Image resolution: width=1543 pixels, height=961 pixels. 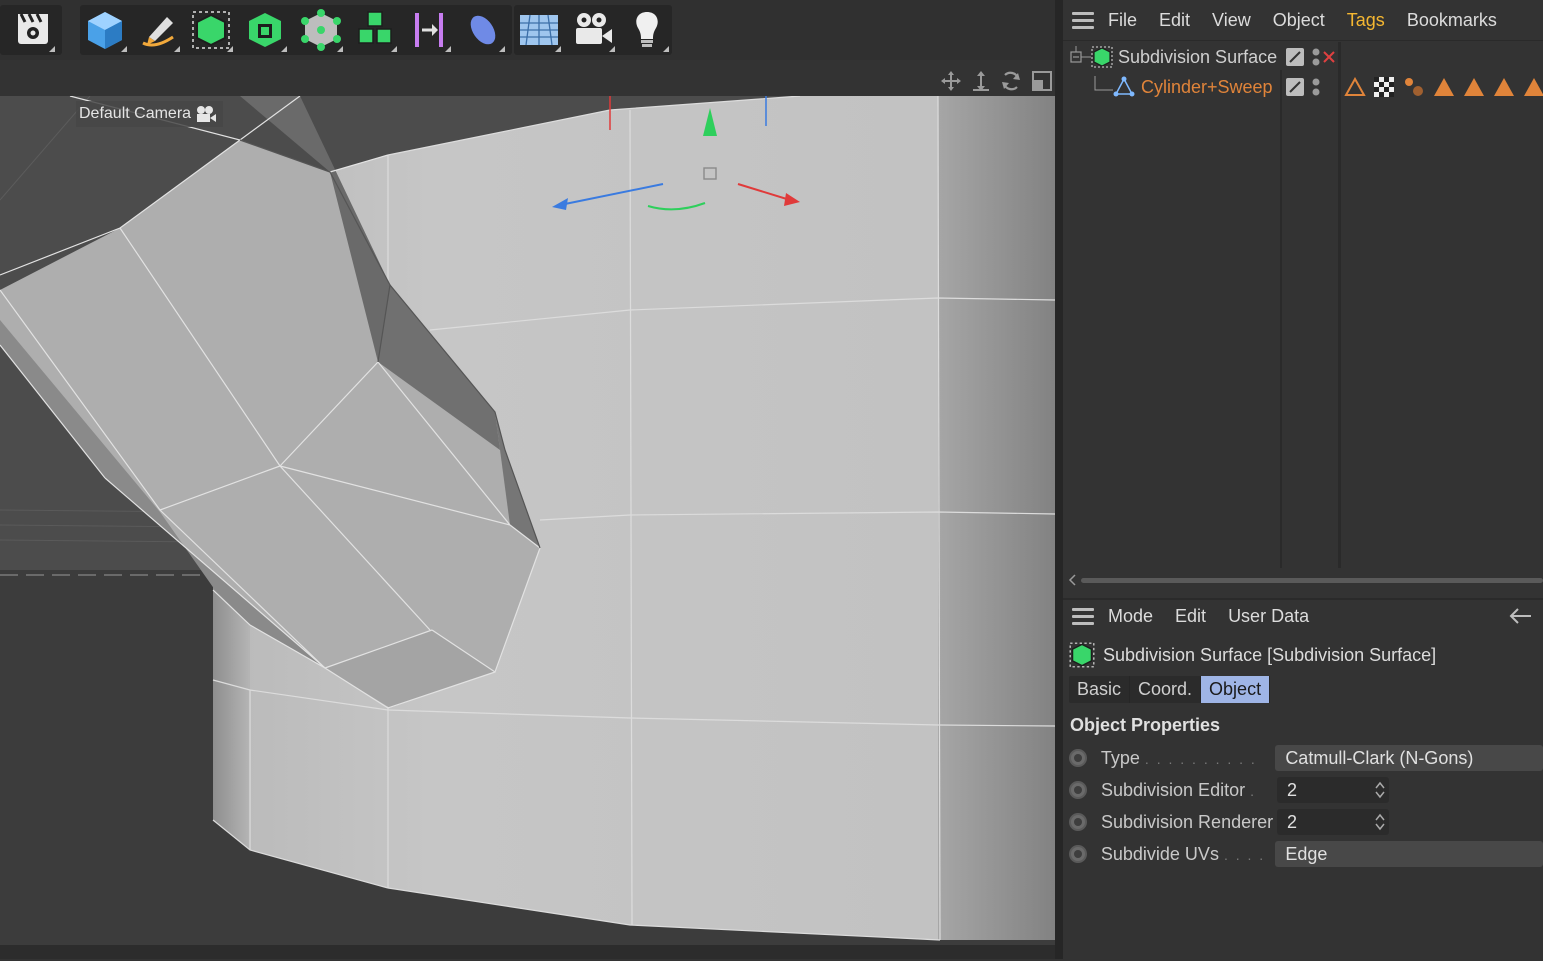 What do you see at coordinates (1409, 758) in the screenshot?
I see `type-dropdown: Catmull-Clark (N-Gons)` at bounding box center [1409, 758].